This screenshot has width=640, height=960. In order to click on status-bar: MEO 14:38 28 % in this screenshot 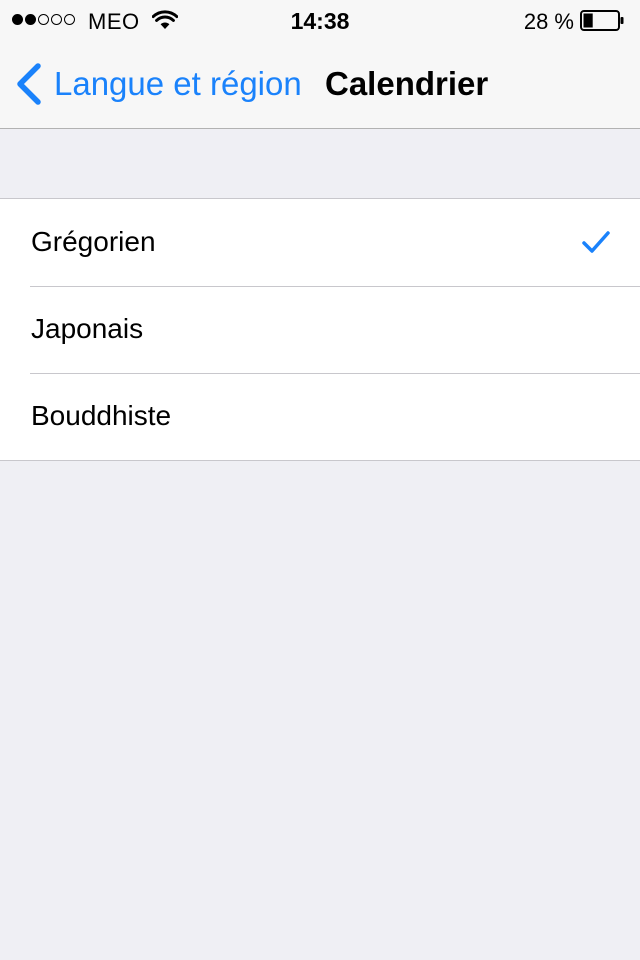, I will do `click(320, 20)`.